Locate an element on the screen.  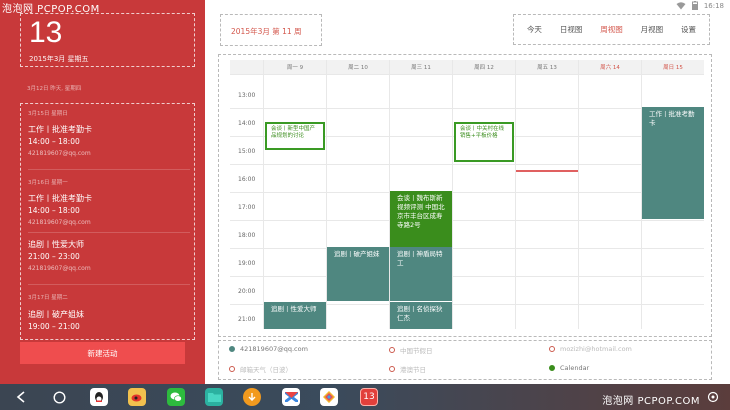
legend-item: 邮箱天气（日波） is located at coordinates (260, 369).